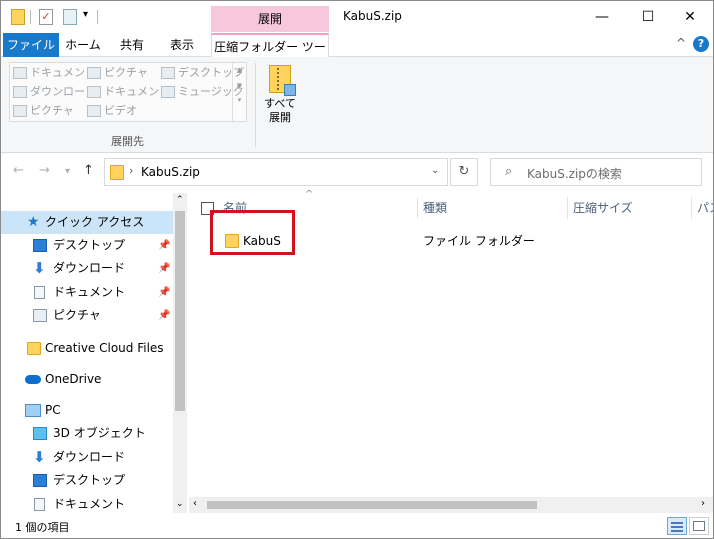 The height and width of the screenshot is (539, 714). Describe the element at coordinates (111, 111) in the screenshot. I see `gallery-item-videos: ビデオ` at that location.